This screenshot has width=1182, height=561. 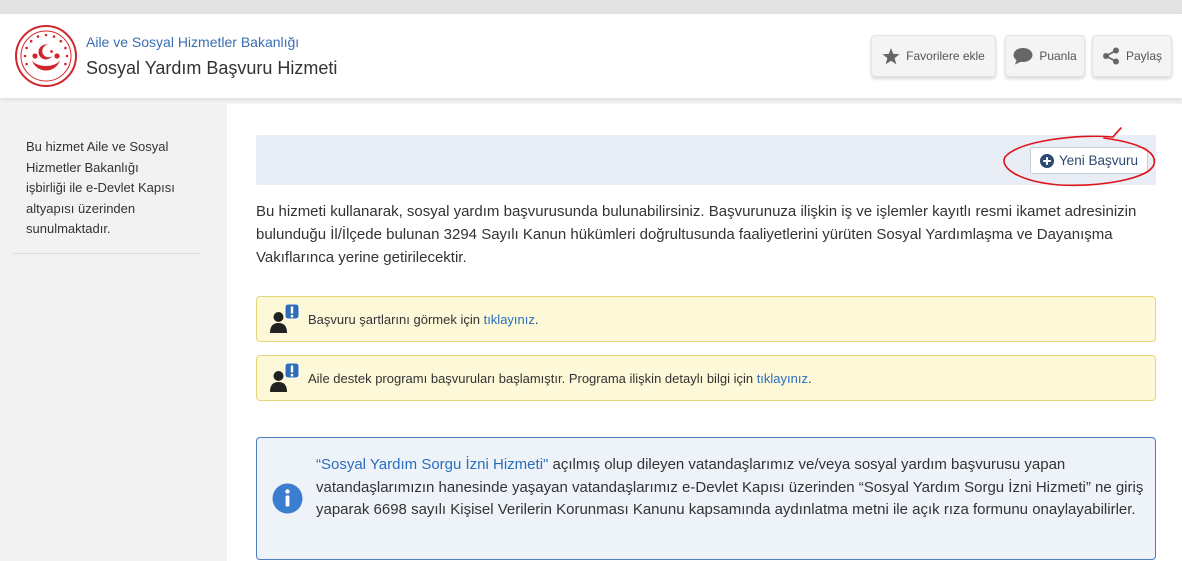 I want to click on speech-bubble-icon, so click(x=1023, y=56).